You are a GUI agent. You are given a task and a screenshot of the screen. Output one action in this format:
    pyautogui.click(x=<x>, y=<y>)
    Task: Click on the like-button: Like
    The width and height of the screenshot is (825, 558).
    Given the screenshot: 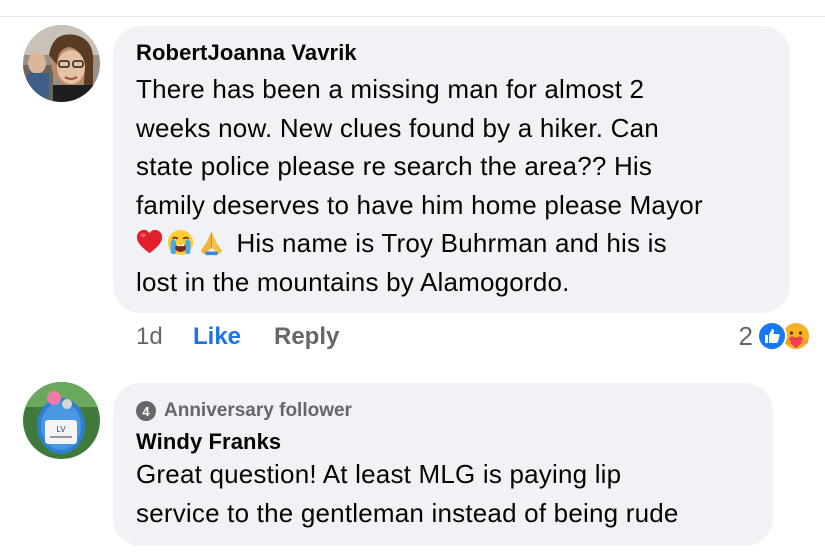 What is the action you would take?
    pyautogui.click(x=217, y=337)
    